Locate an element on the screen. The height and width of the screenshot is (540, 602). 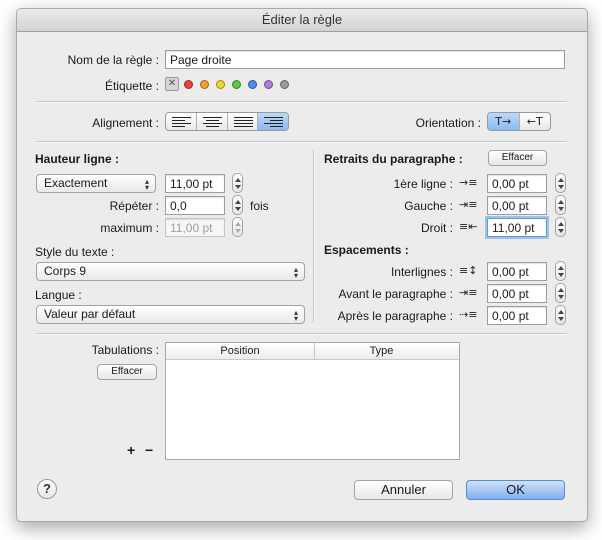
tag-yellow is located at coordinates (220, 84).